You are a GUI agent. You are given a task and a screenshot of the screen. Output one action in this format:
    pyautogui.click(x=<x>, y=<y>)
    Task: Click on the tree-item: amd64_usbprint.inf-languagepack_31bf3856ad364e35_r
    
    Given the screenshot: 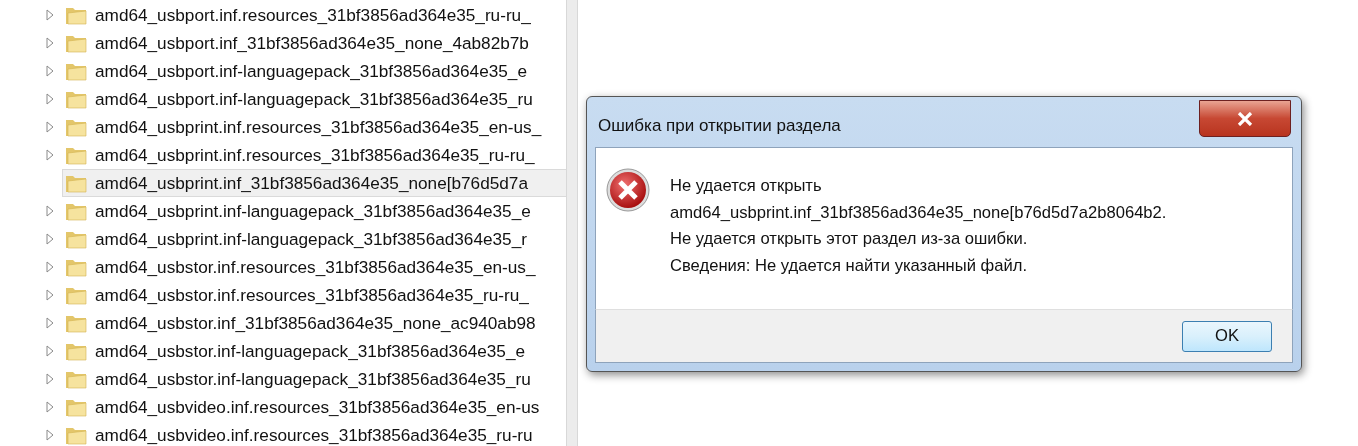 What is the action you would take?
    pyautogui.click(x=296, y=239)
    